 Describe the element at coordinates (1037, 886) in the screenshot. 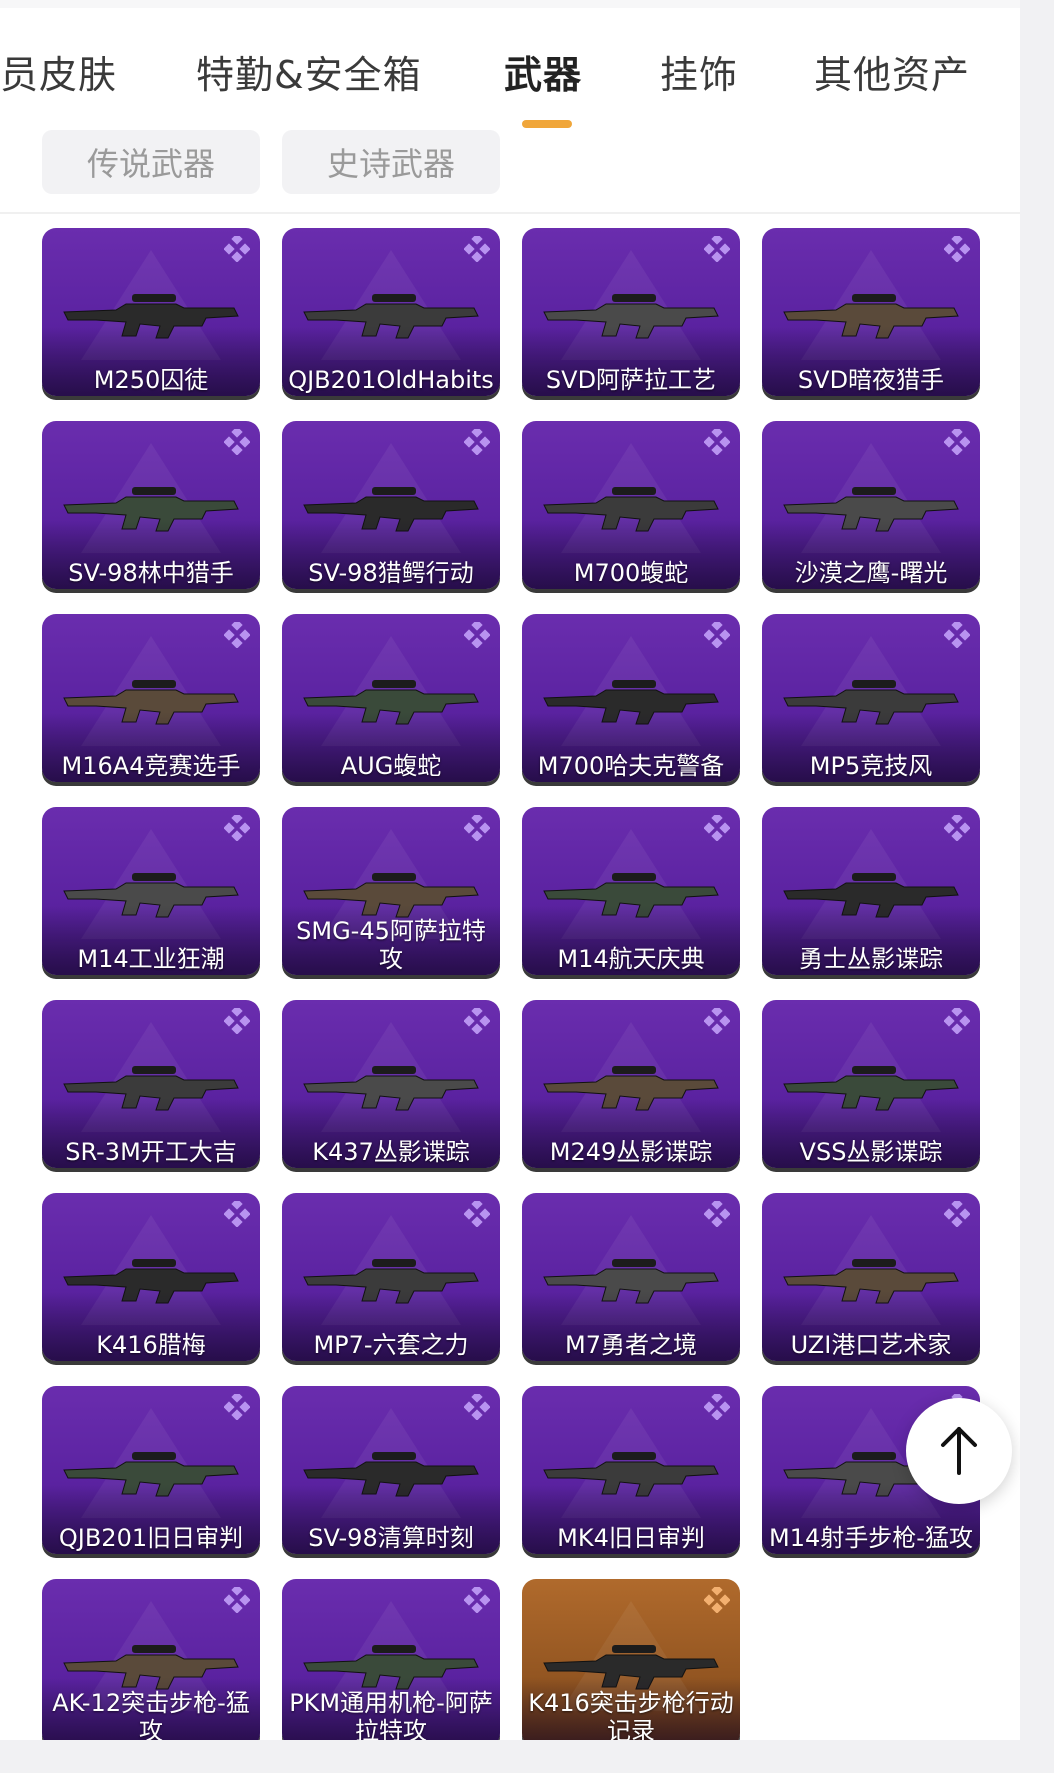

I see `right-scroll-rail` at that location.